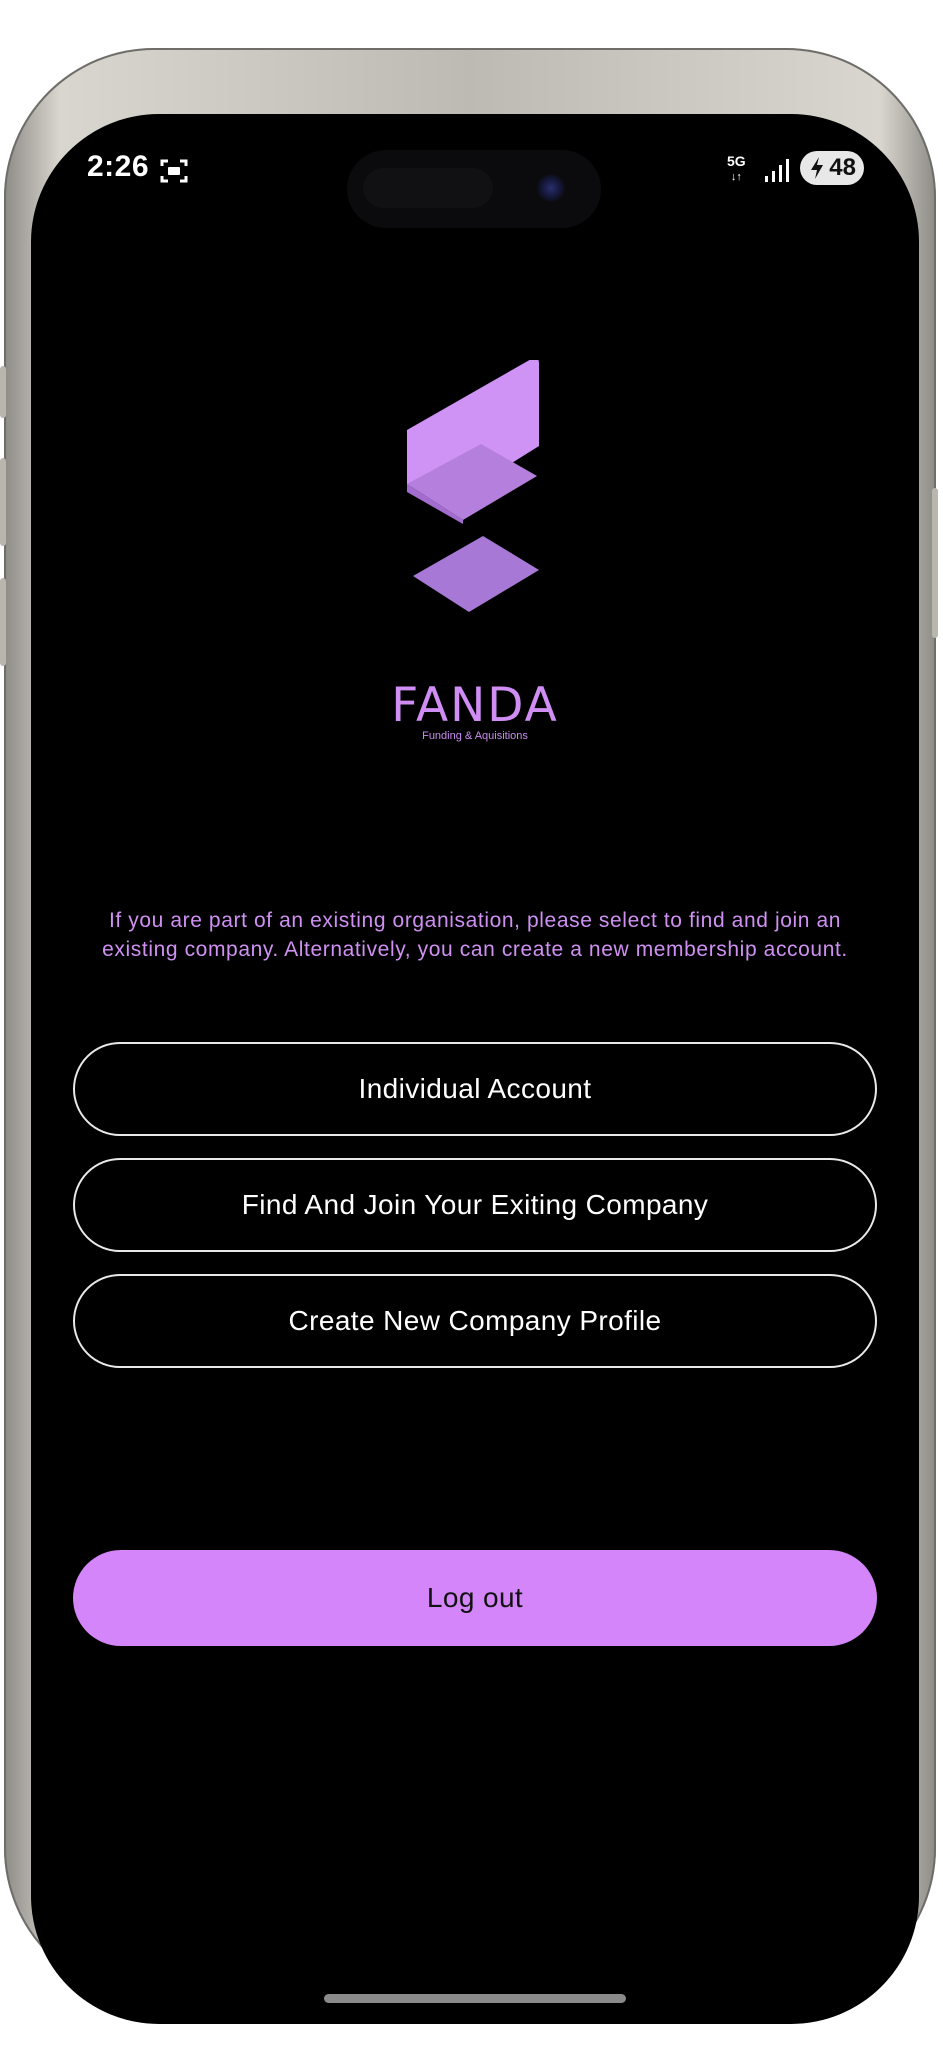 The width and height of the screenshot is (943, 2048). Describe the element at coordinates (475, 1598) in the screenshot. I see `logout-button: Log out` at that location.